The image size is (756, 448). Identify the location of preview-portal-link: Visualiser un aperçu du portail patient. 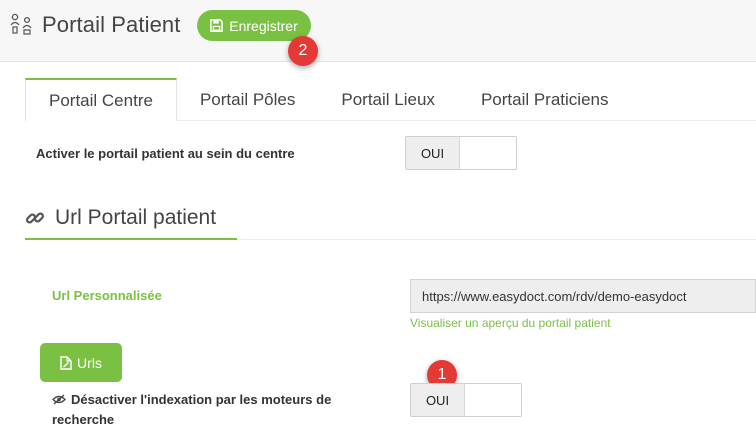
(510, 323).